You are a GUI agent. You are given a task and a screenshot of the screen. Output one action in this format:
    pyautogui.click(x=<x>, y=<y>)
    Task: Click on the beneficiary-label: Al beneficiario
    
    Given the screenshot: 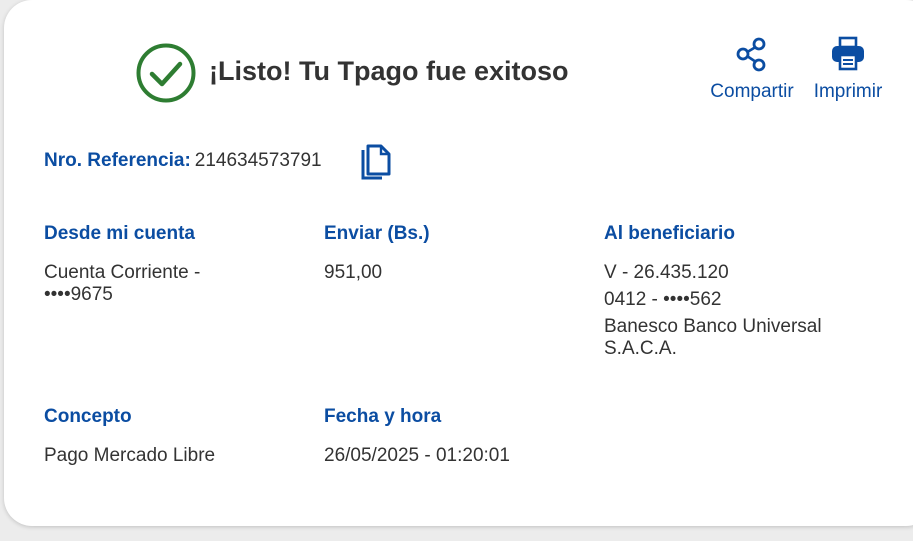 What is the action you would take?
    pyautogui.click(x=669, y=233)
    